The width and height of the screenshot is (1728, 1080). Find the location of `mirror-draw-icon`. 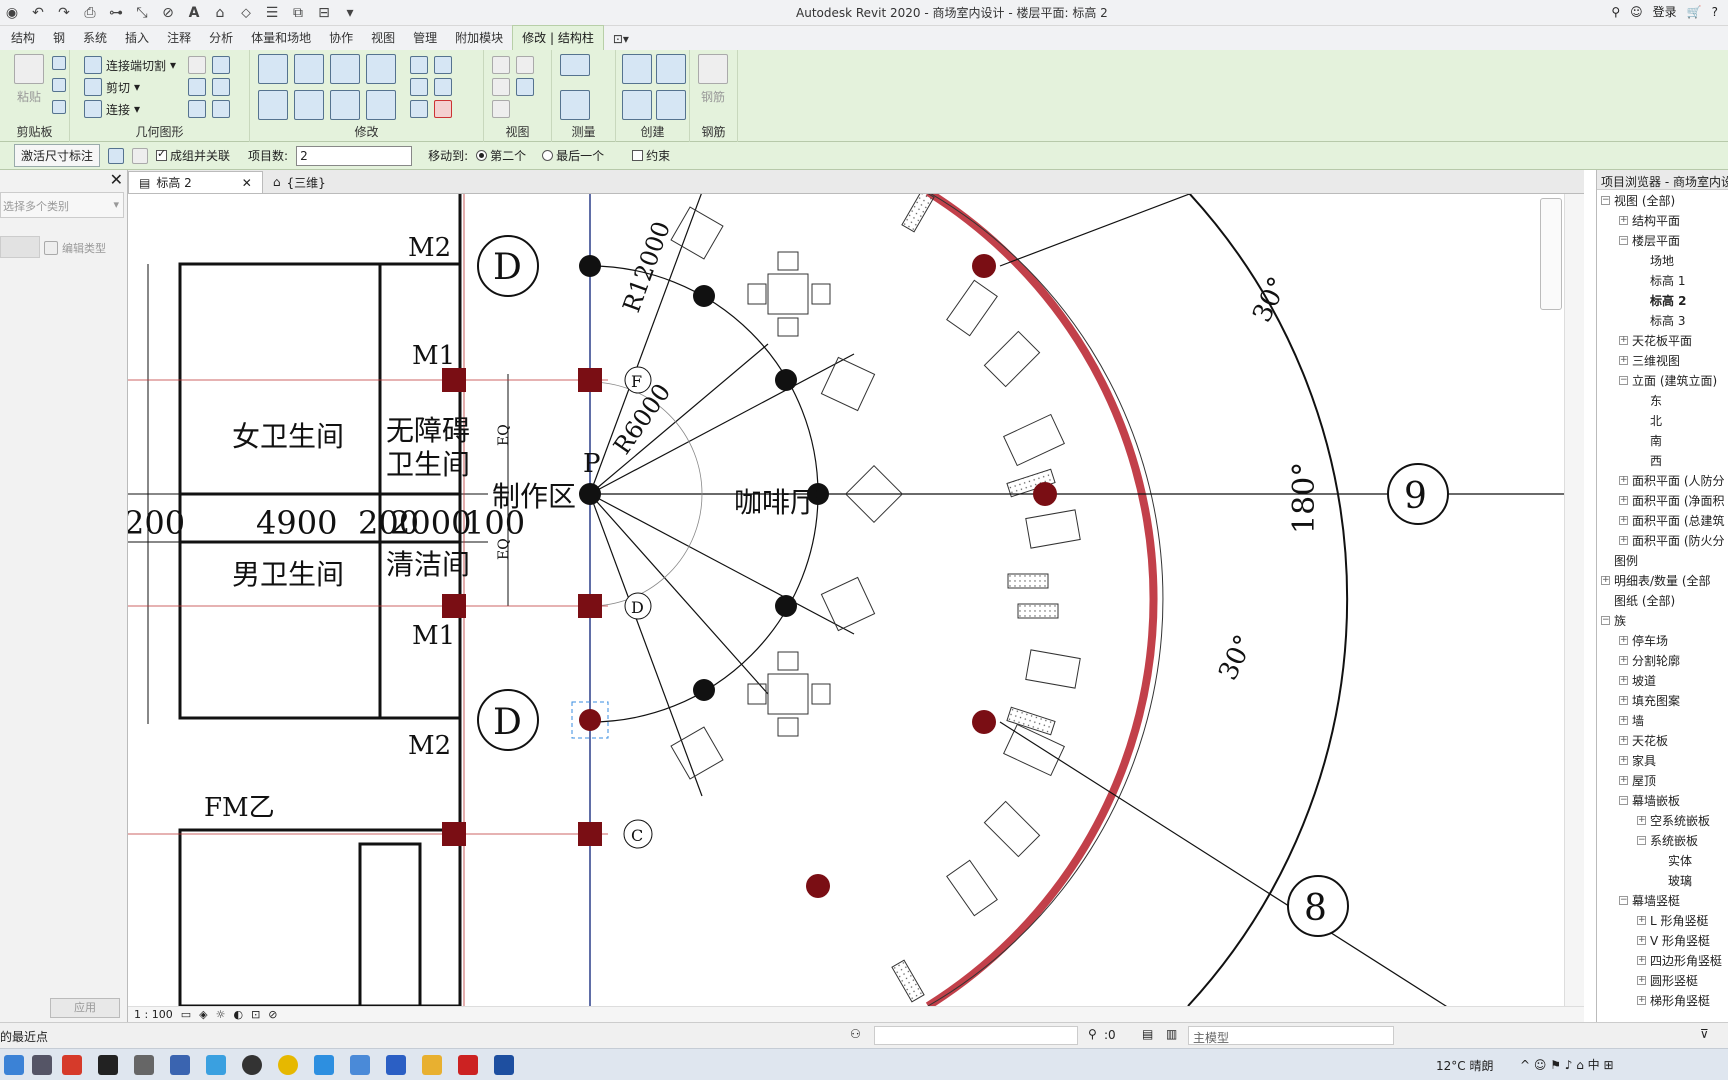

mirror-draw-icon is located at coordinates (381, 69).